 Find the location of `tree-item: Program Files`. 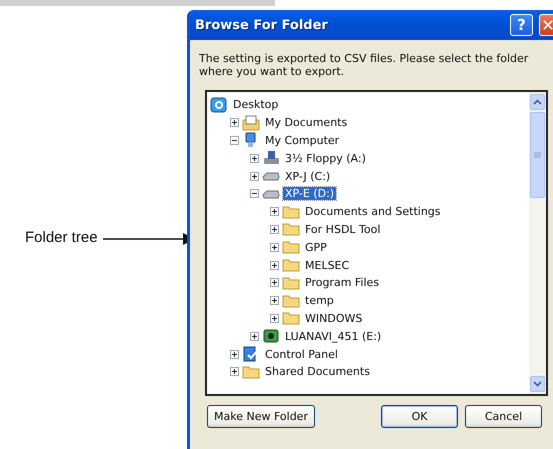

tree-item: Program Files is located at coordinates (342, 283).